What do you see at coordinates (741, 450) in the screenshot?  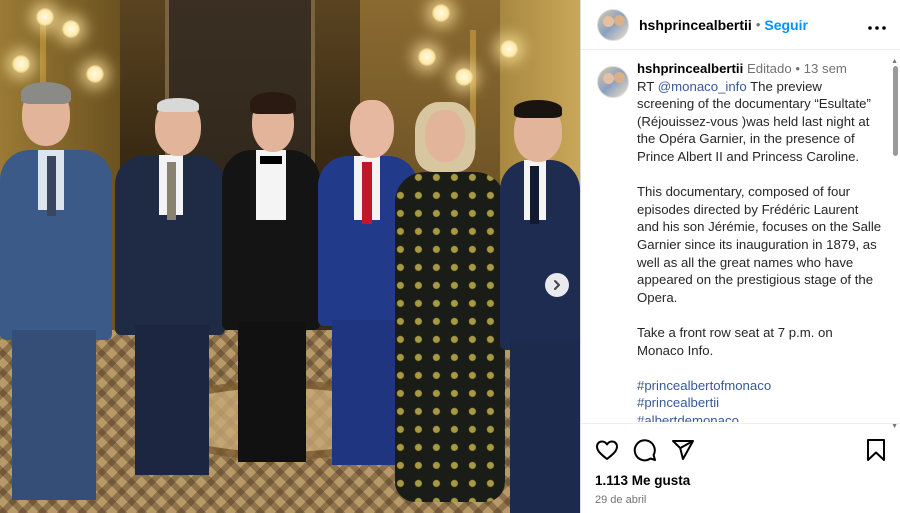 I see `action-row` at bounding box center [741, 450].